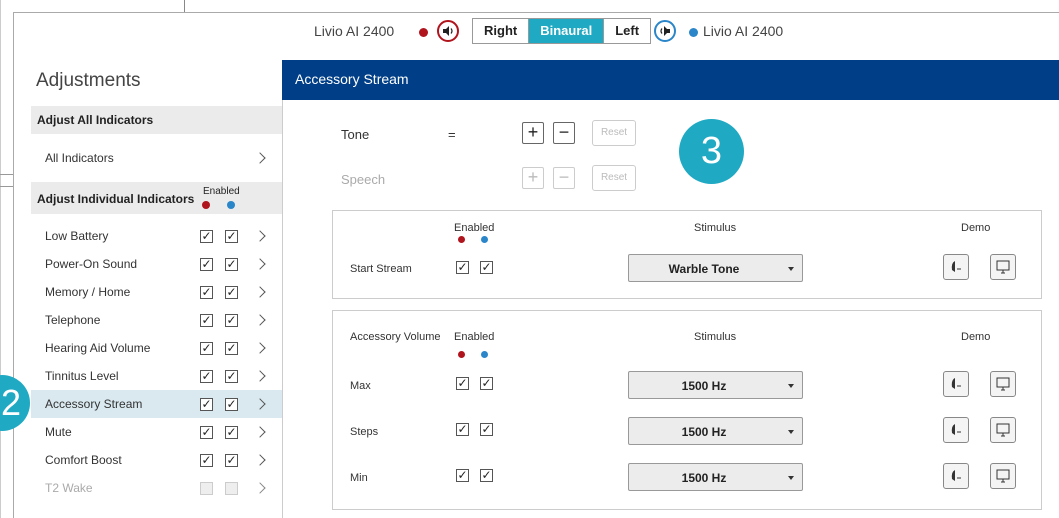 The width and height of the screenshot is (1059, 518). What do you see at coordinates (486, 267) in the screenshot?
I see `start-stream-right-checkbox: ✓` at bounding box center [486, 267].